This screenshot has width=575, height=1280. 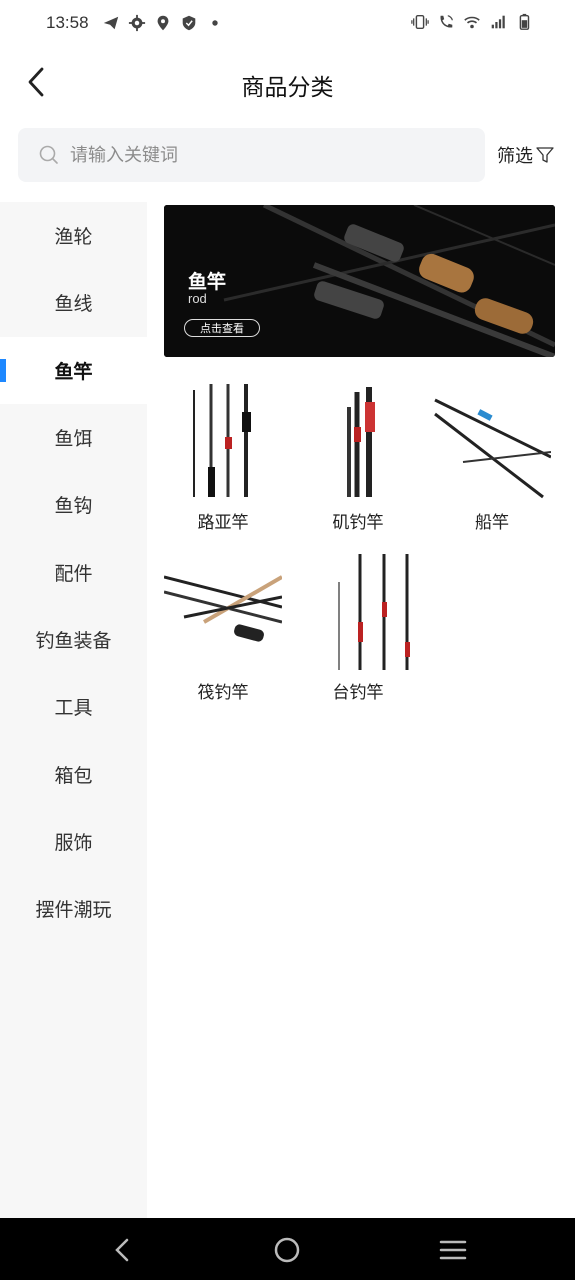 I want to click on sidebar-item-tools: 工具, so click(x=73, y=706).